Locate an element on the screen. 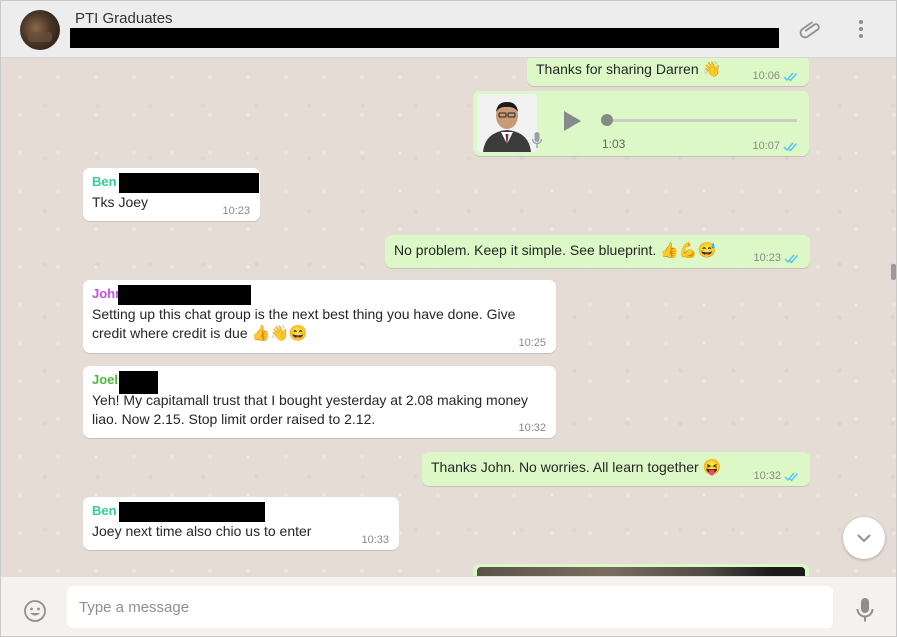 The height and width of the screenshot is (637, 897). message-time: 10:07 is located at coordinates (775, 146).